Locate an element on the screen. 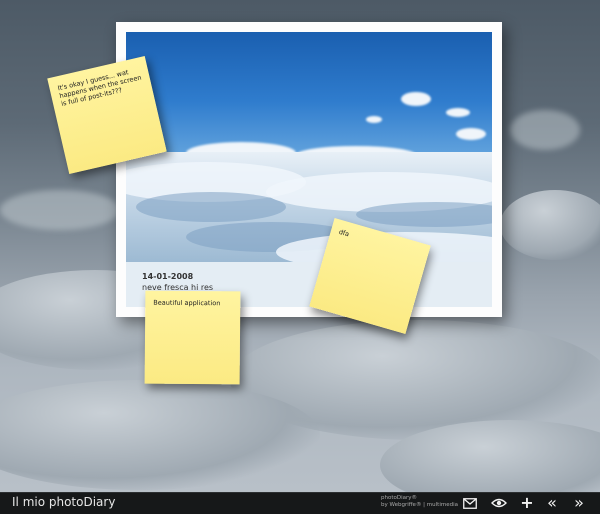 The height and width of the screenshot is (514, 600). view-button is located at coordinates (499, 503).